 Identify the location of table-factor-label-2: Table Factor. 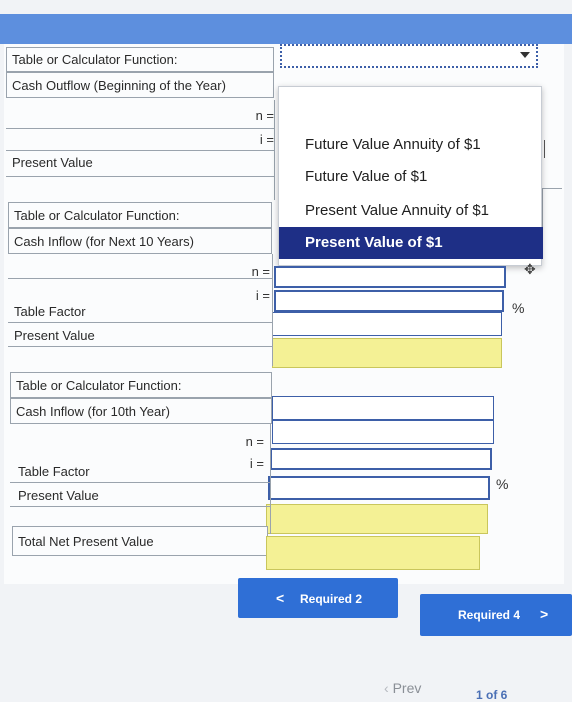
(50, 311).